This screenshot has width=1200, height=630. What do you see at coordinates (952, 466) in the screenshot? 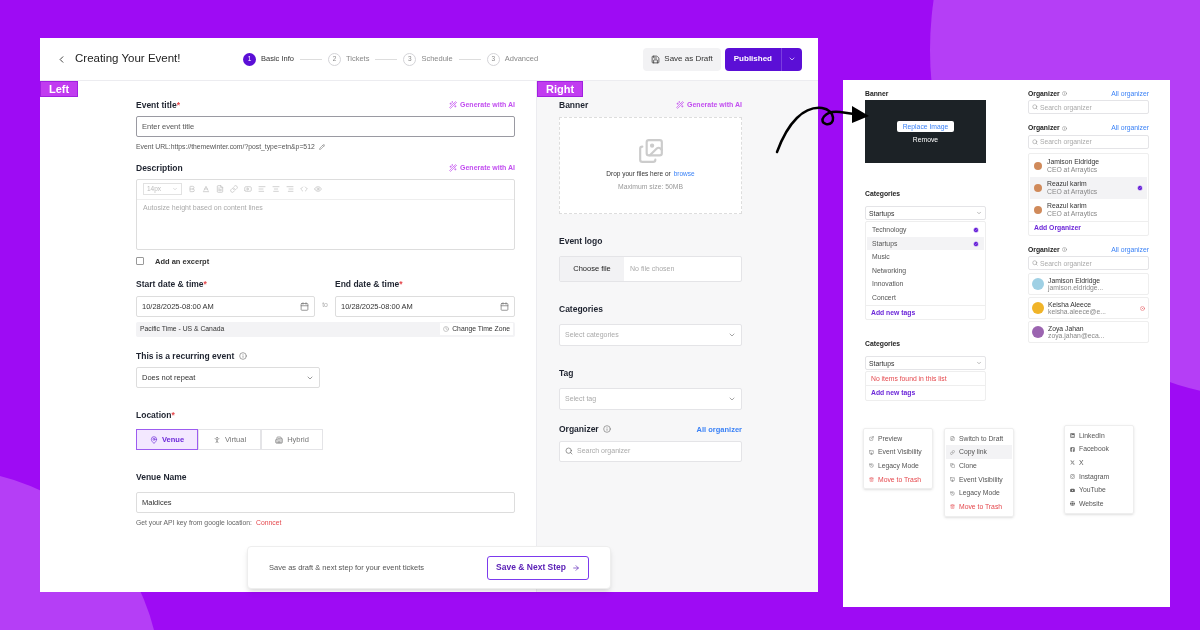
I see `copy-icon` at bounding box center [952, 466].